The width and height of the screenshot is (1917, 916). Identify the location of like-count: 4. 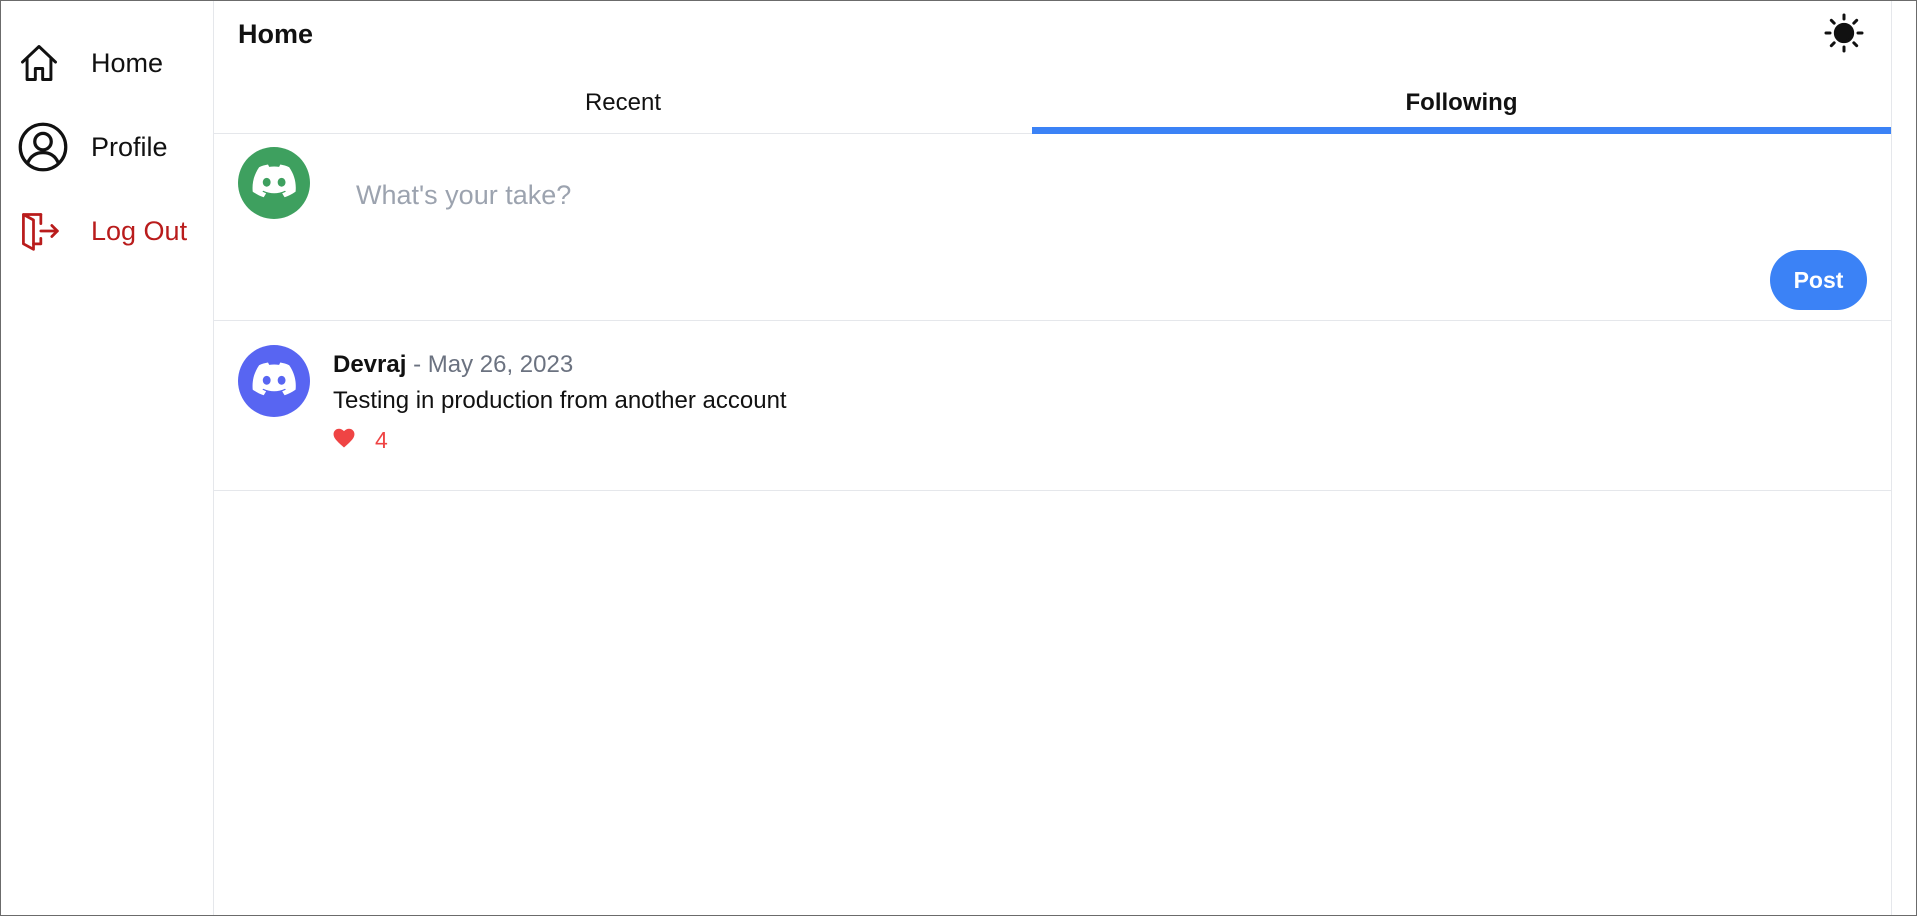
(381, 440).